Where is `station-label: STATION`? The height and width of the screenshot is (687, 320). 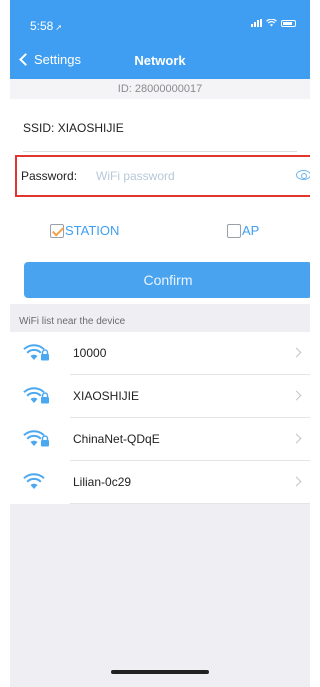
station-label: STATION is located at coordinates (92, 230).